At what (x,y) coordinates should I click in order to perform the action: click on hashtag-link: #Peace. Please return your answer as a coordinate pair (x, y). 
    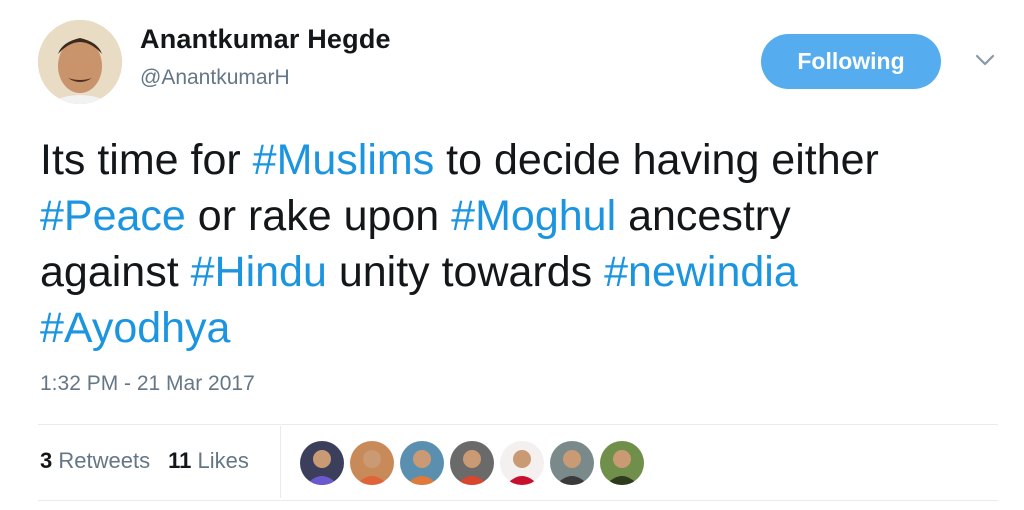
    Looking at the image, I should click on (113, 216).